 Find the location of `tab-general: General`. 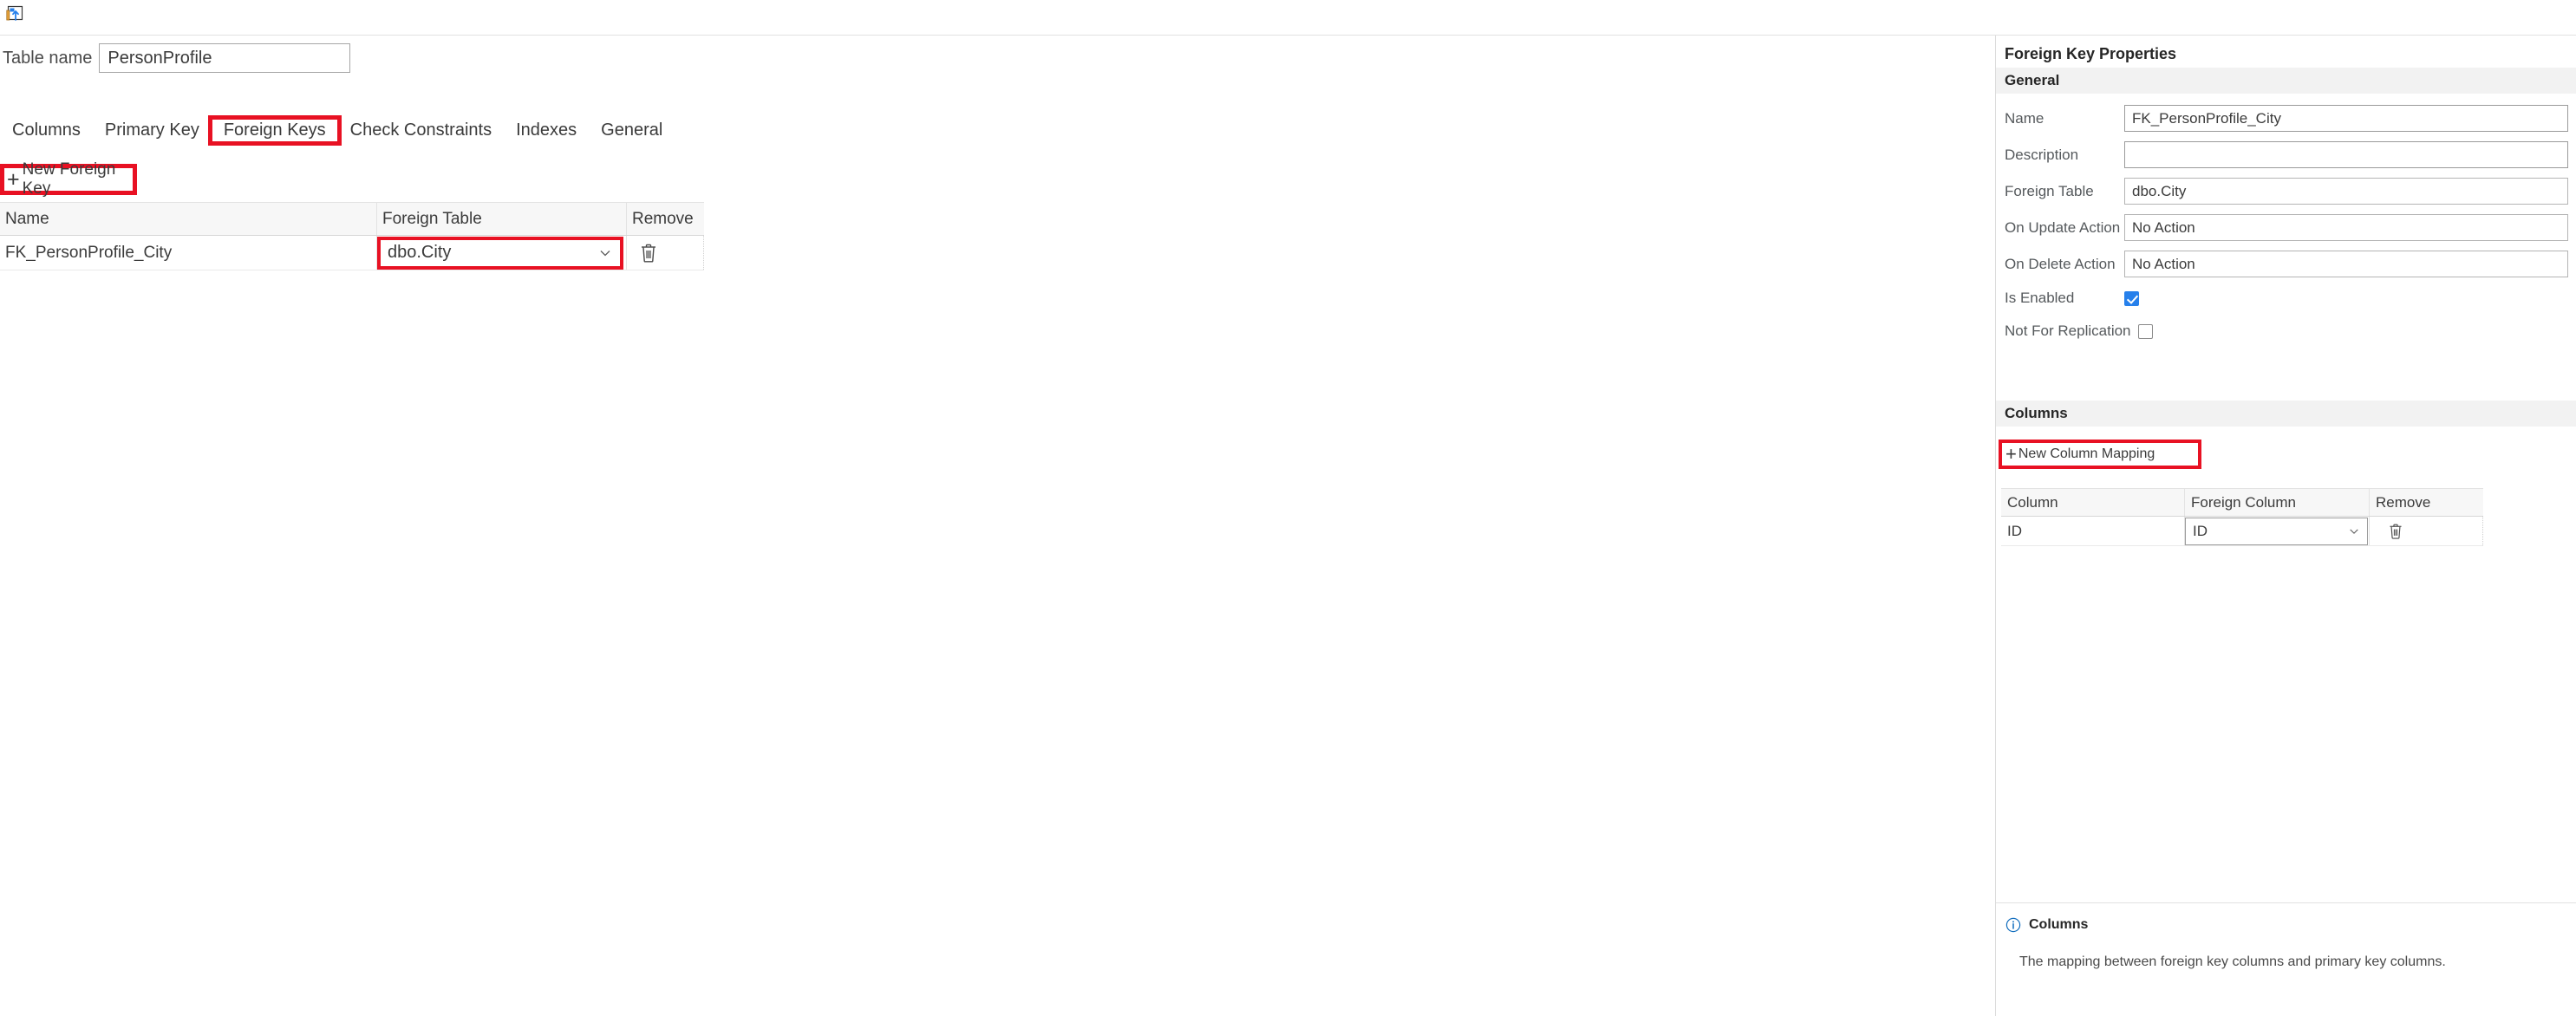

tab-general: General is located at coordinates (632, 130).